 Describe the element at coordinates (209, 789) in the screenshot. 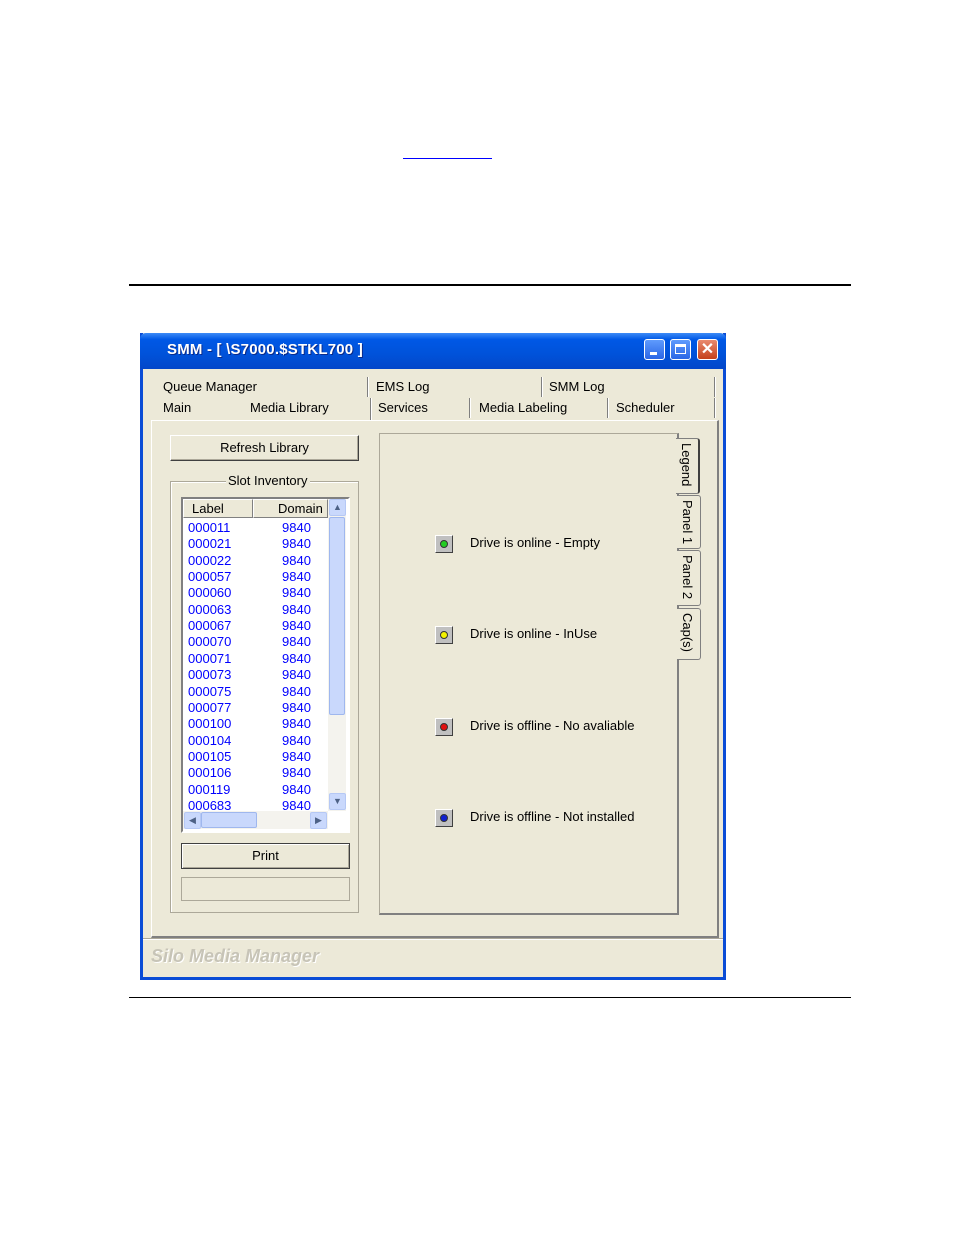

I see `slot-label: 000119` at that location.